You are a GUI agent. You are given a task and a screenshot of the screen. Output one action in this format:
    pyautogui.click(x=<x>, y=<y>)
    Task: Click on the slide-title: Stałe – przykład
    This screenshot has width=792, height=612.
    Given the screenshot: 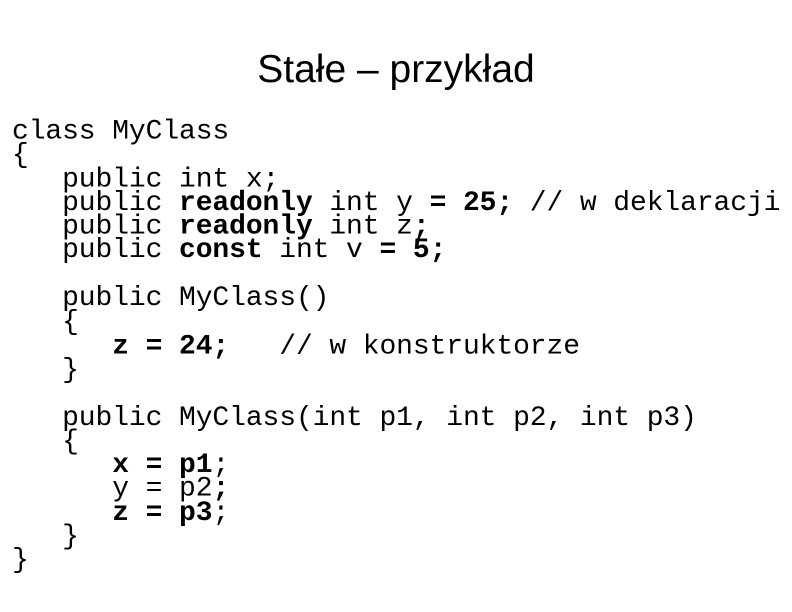 What is the action you would take?
    pyautogui.click(x=396, y=70)
    